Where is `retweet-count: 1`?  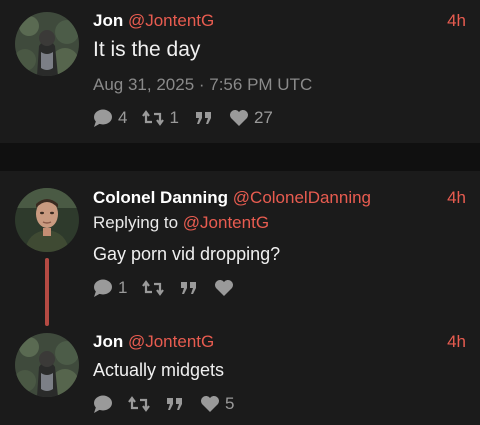 retweet-count: 1 is located at coordinates (174, 117).